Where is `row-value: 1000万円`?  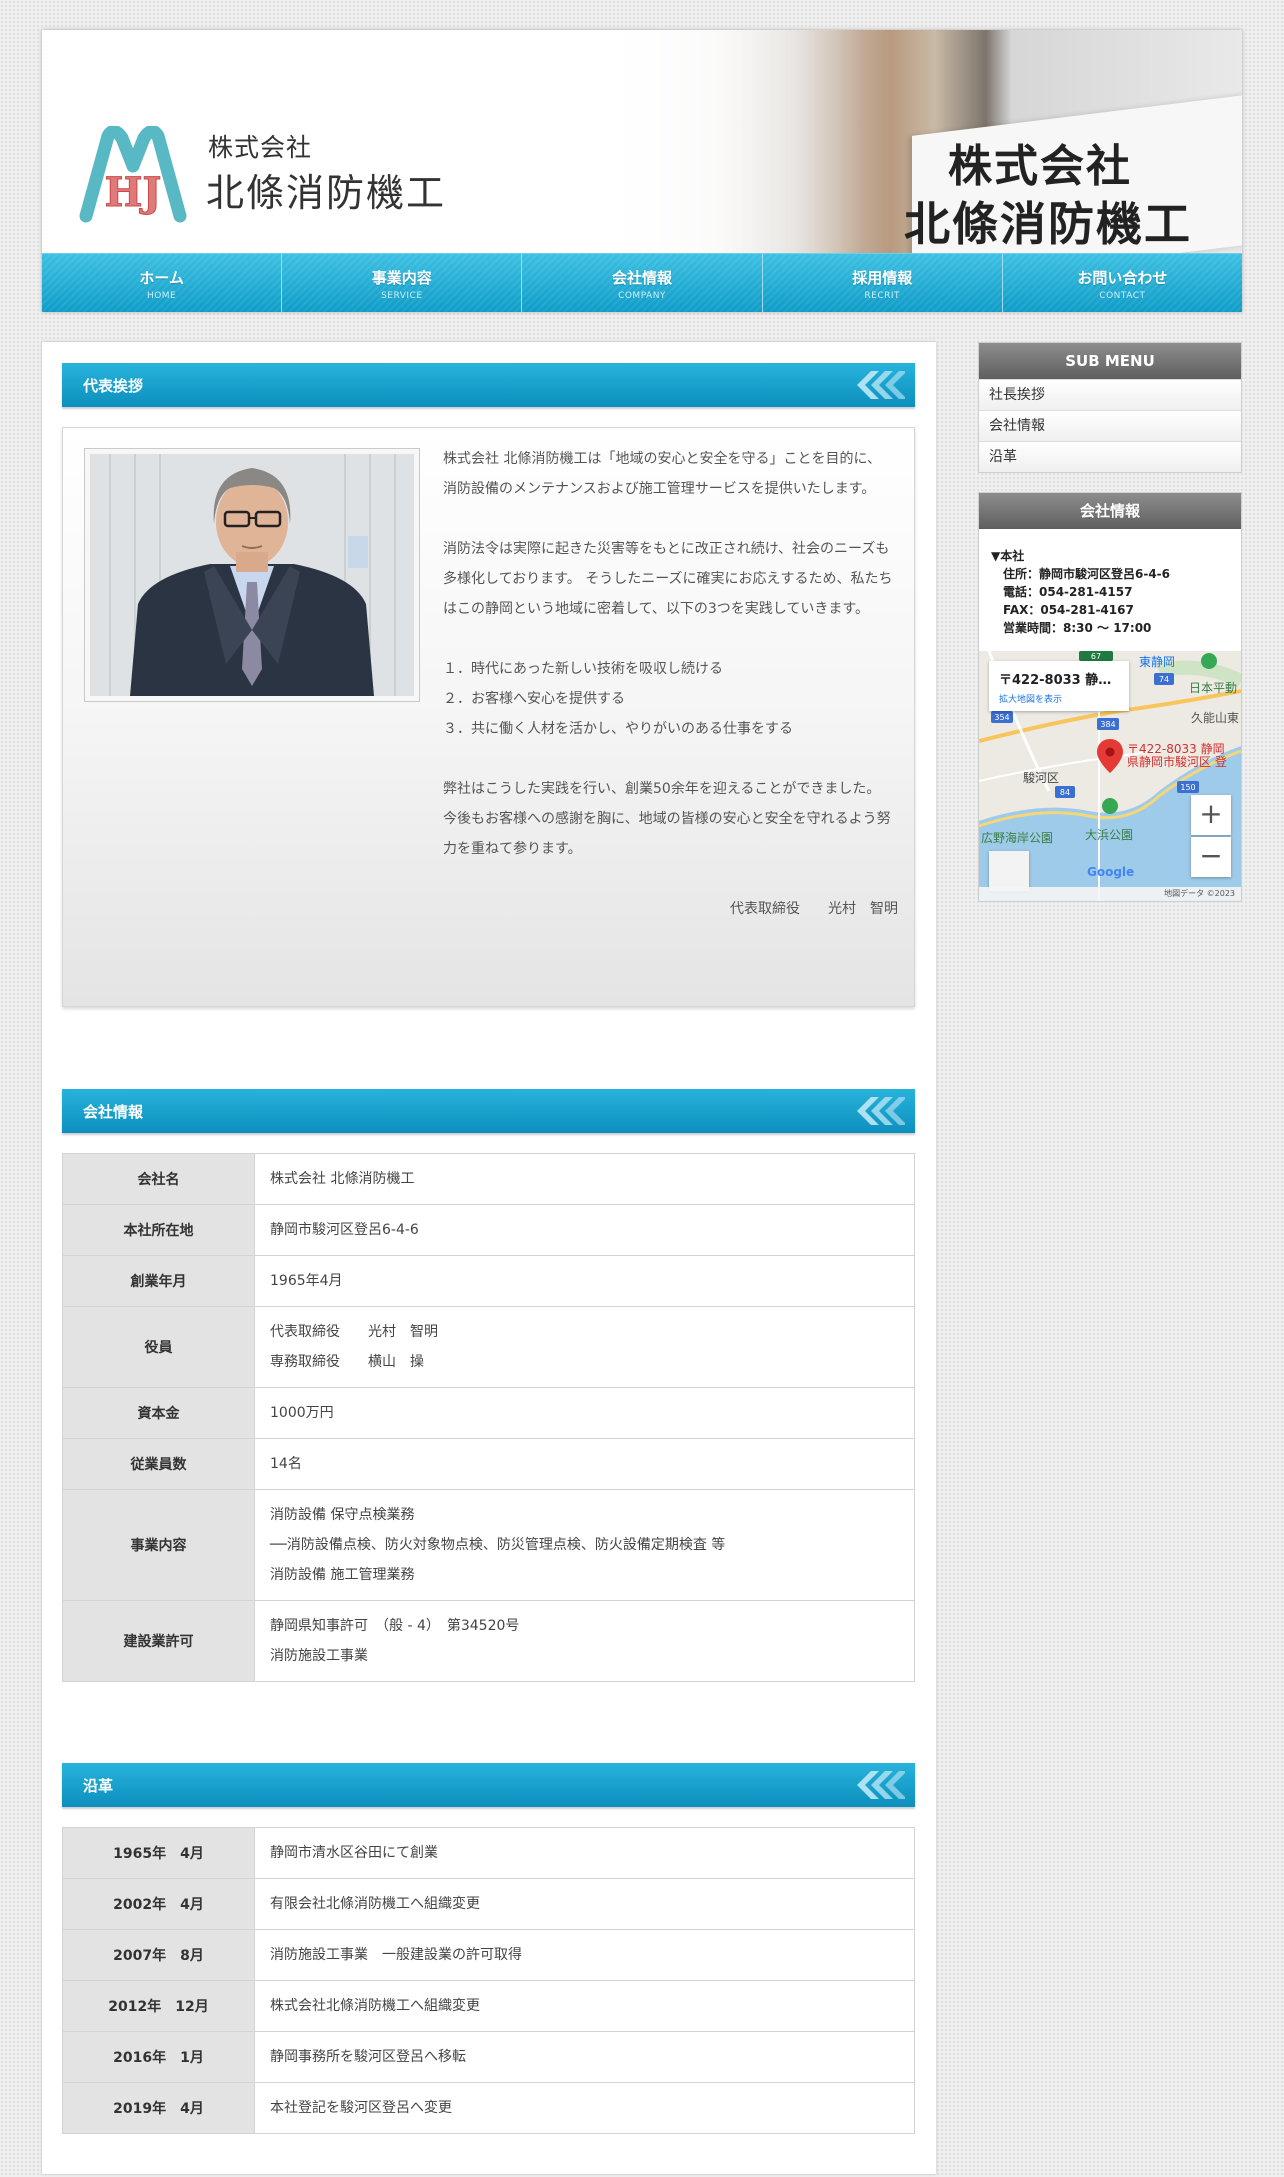
row-value: 1000万円 is located at coordinates (584, 1413).